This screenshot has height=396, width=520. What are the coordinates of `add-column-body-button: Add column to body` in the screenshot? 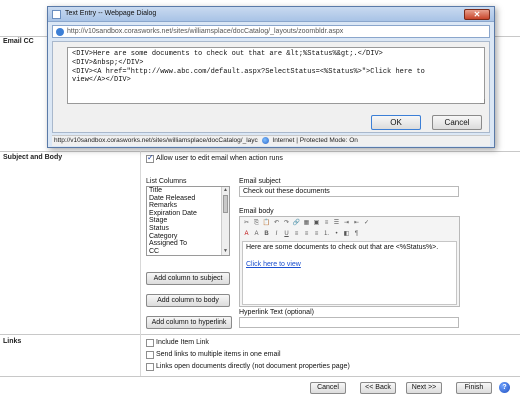 It's located at (188, 300).